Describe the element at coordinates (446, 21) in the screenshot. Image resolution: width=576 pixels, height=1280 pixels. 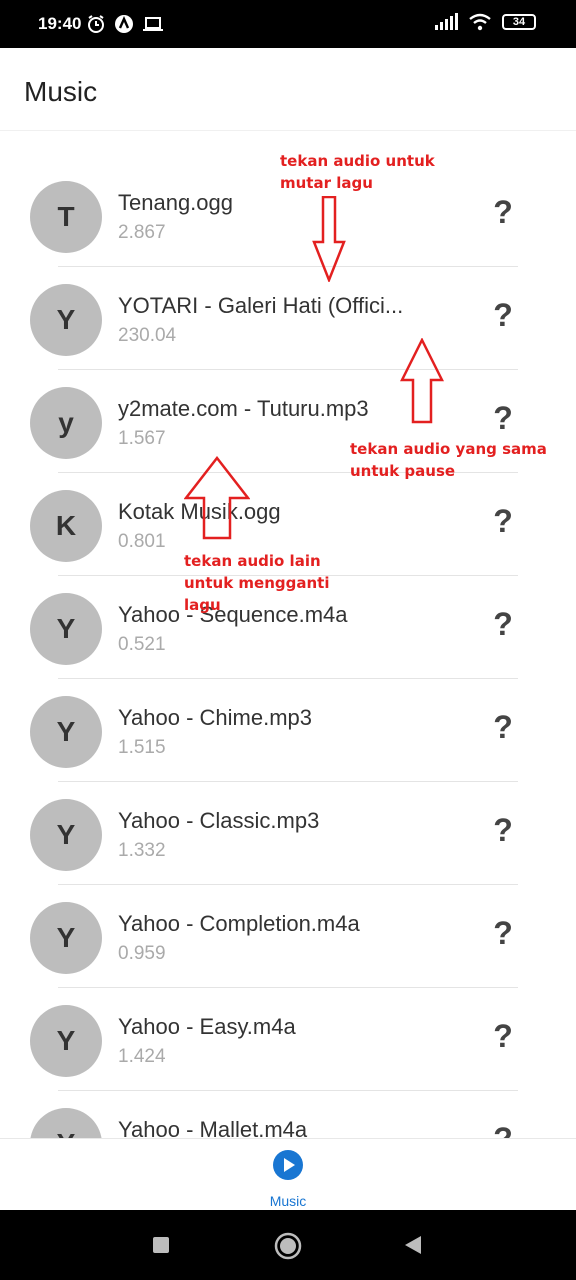
I see `signal-icon` at that location.